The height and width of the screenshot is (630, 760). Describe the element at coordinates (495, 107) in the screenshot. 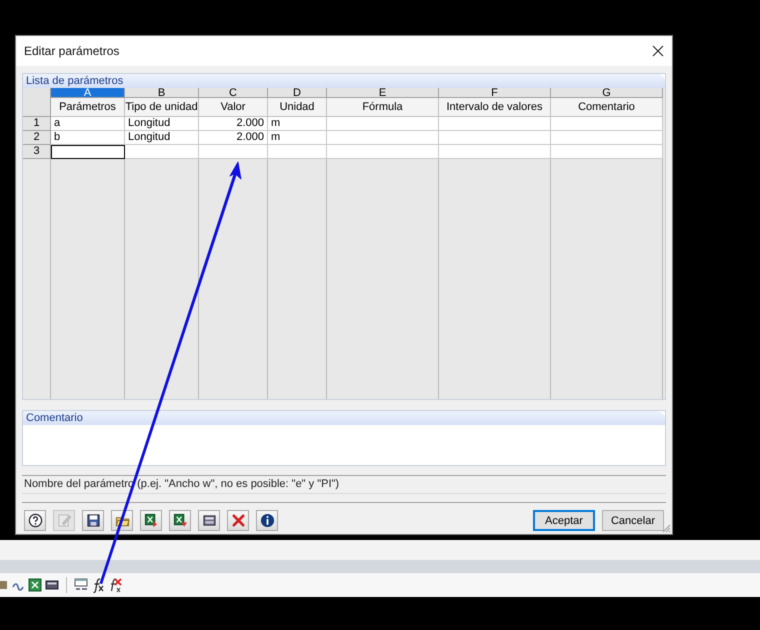

I see `column-header: Intervalo de valores` at that location.